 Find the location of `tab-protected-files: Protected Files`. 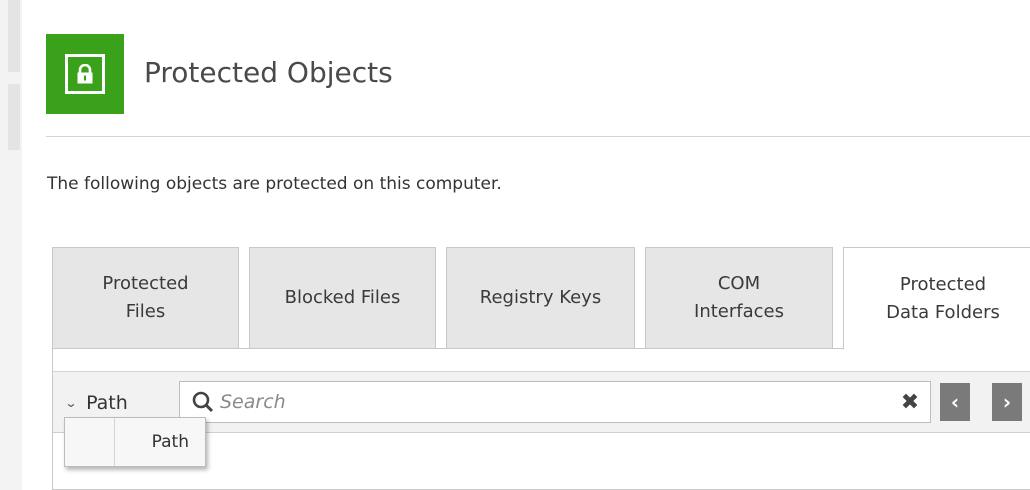

tab-protected-files: Protected Files is located at coordinates (145, 298).